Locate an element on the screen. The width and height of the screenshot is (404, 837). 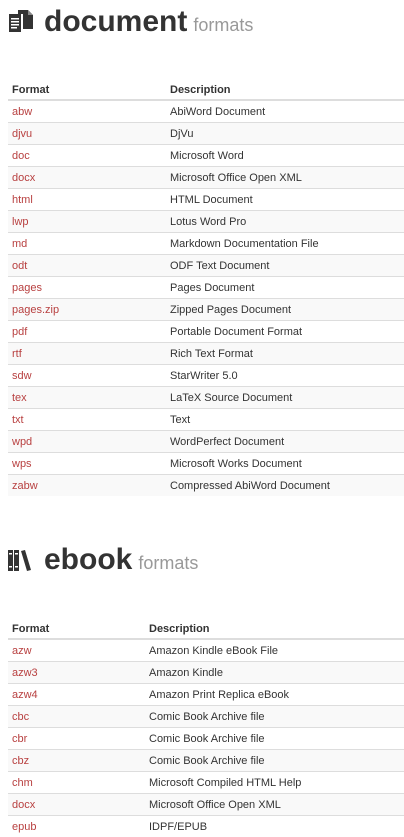
format-description: Microsoft Works Document is located at coordinates (285, 464).